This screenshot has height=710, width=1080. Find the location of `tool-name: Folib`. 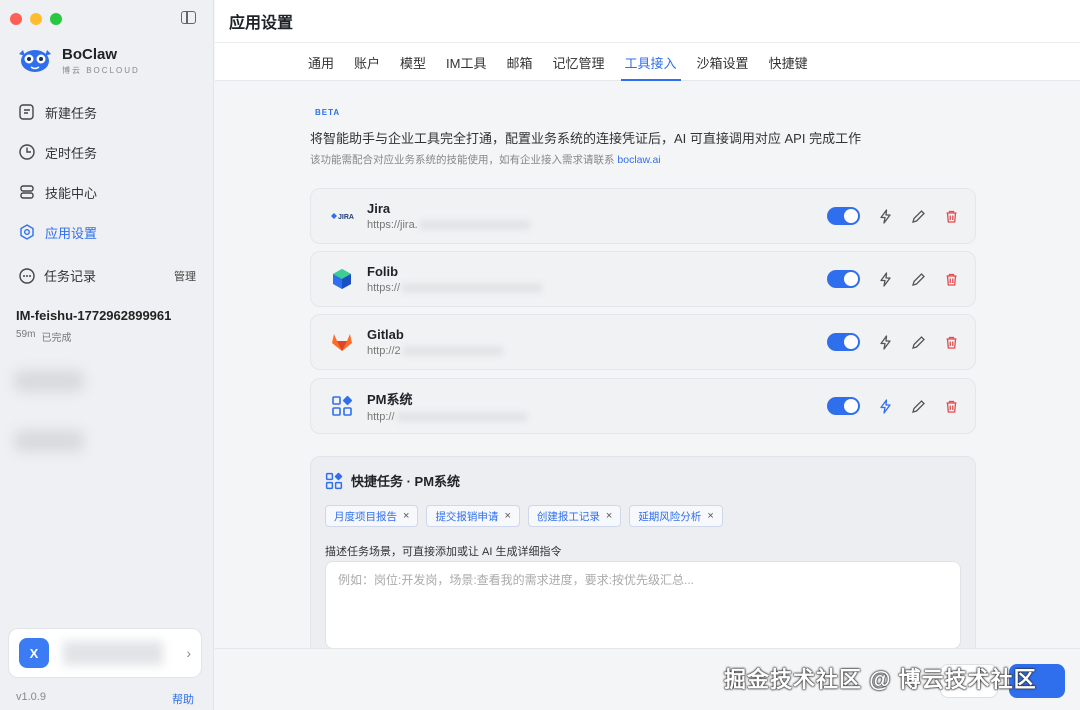

tool-name: Folib is located at coordinates (383, 271).